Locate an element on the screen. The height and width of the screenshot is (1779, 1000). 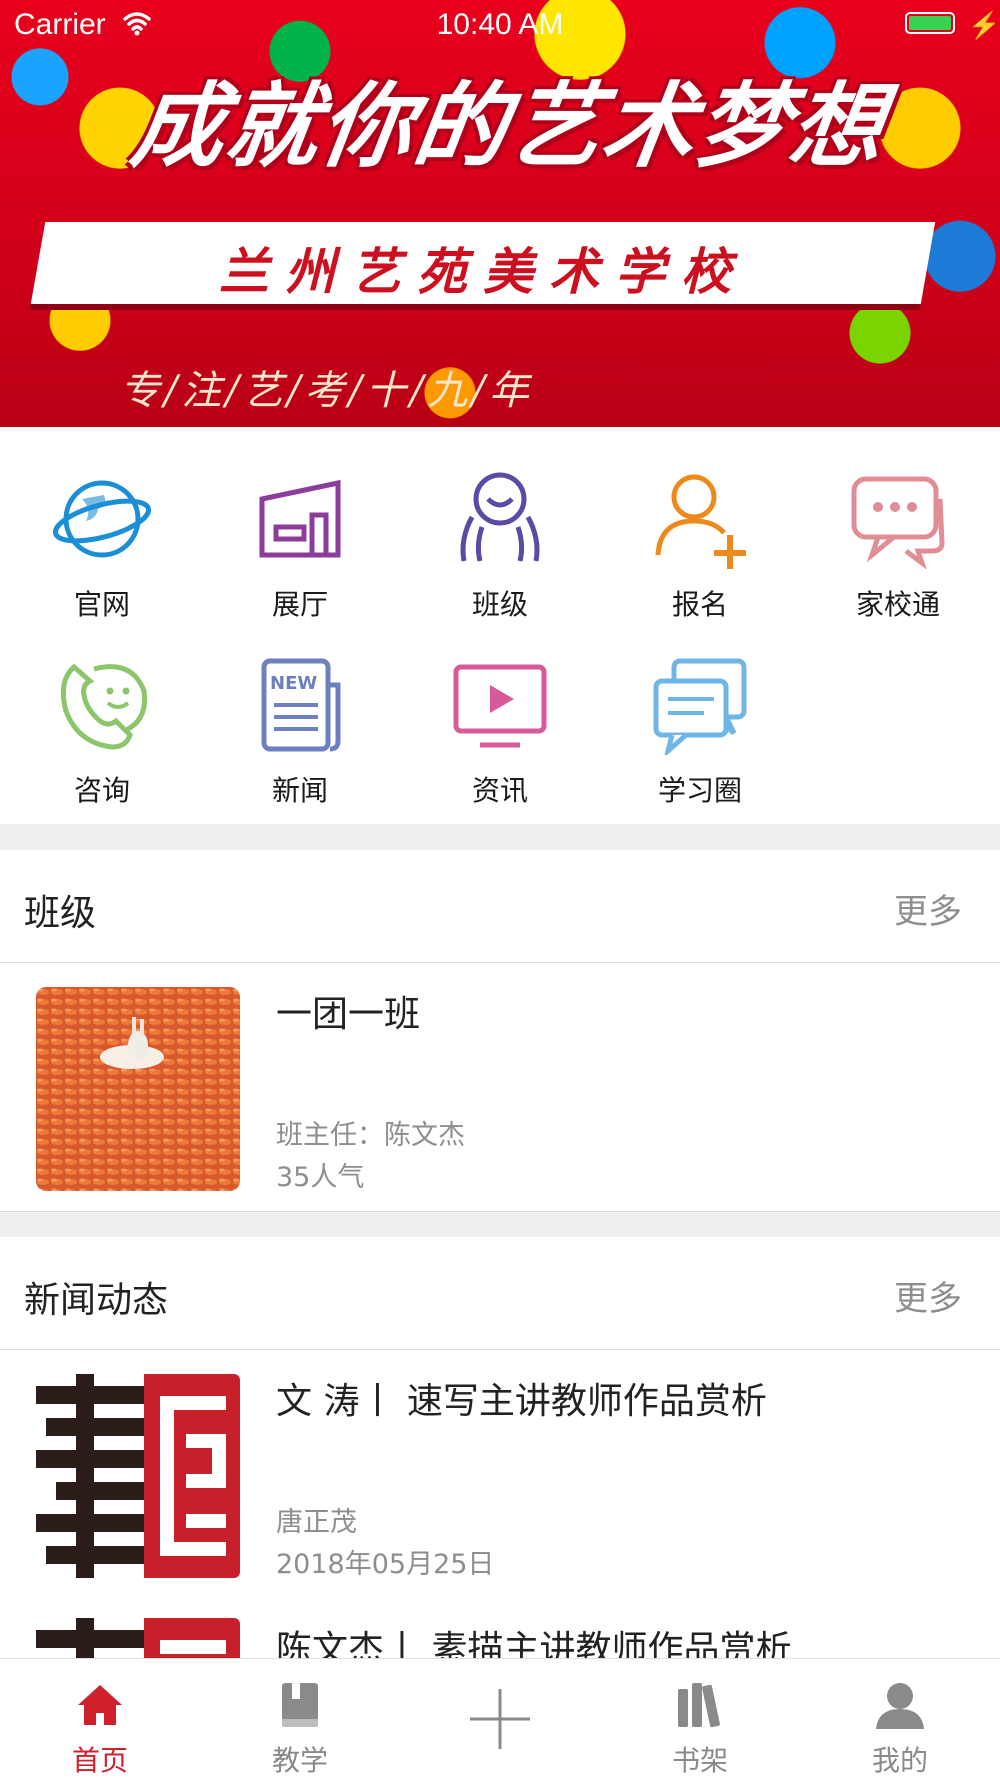
grid-label: 资讯 is located at coordinates (499, 790).